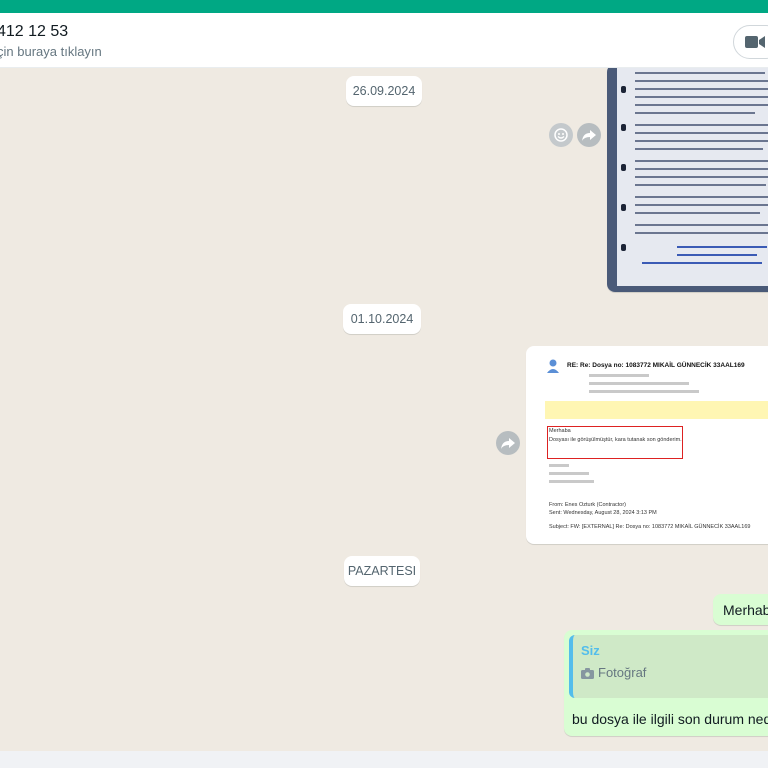  I want to click on document-photo, so click(687, 180).